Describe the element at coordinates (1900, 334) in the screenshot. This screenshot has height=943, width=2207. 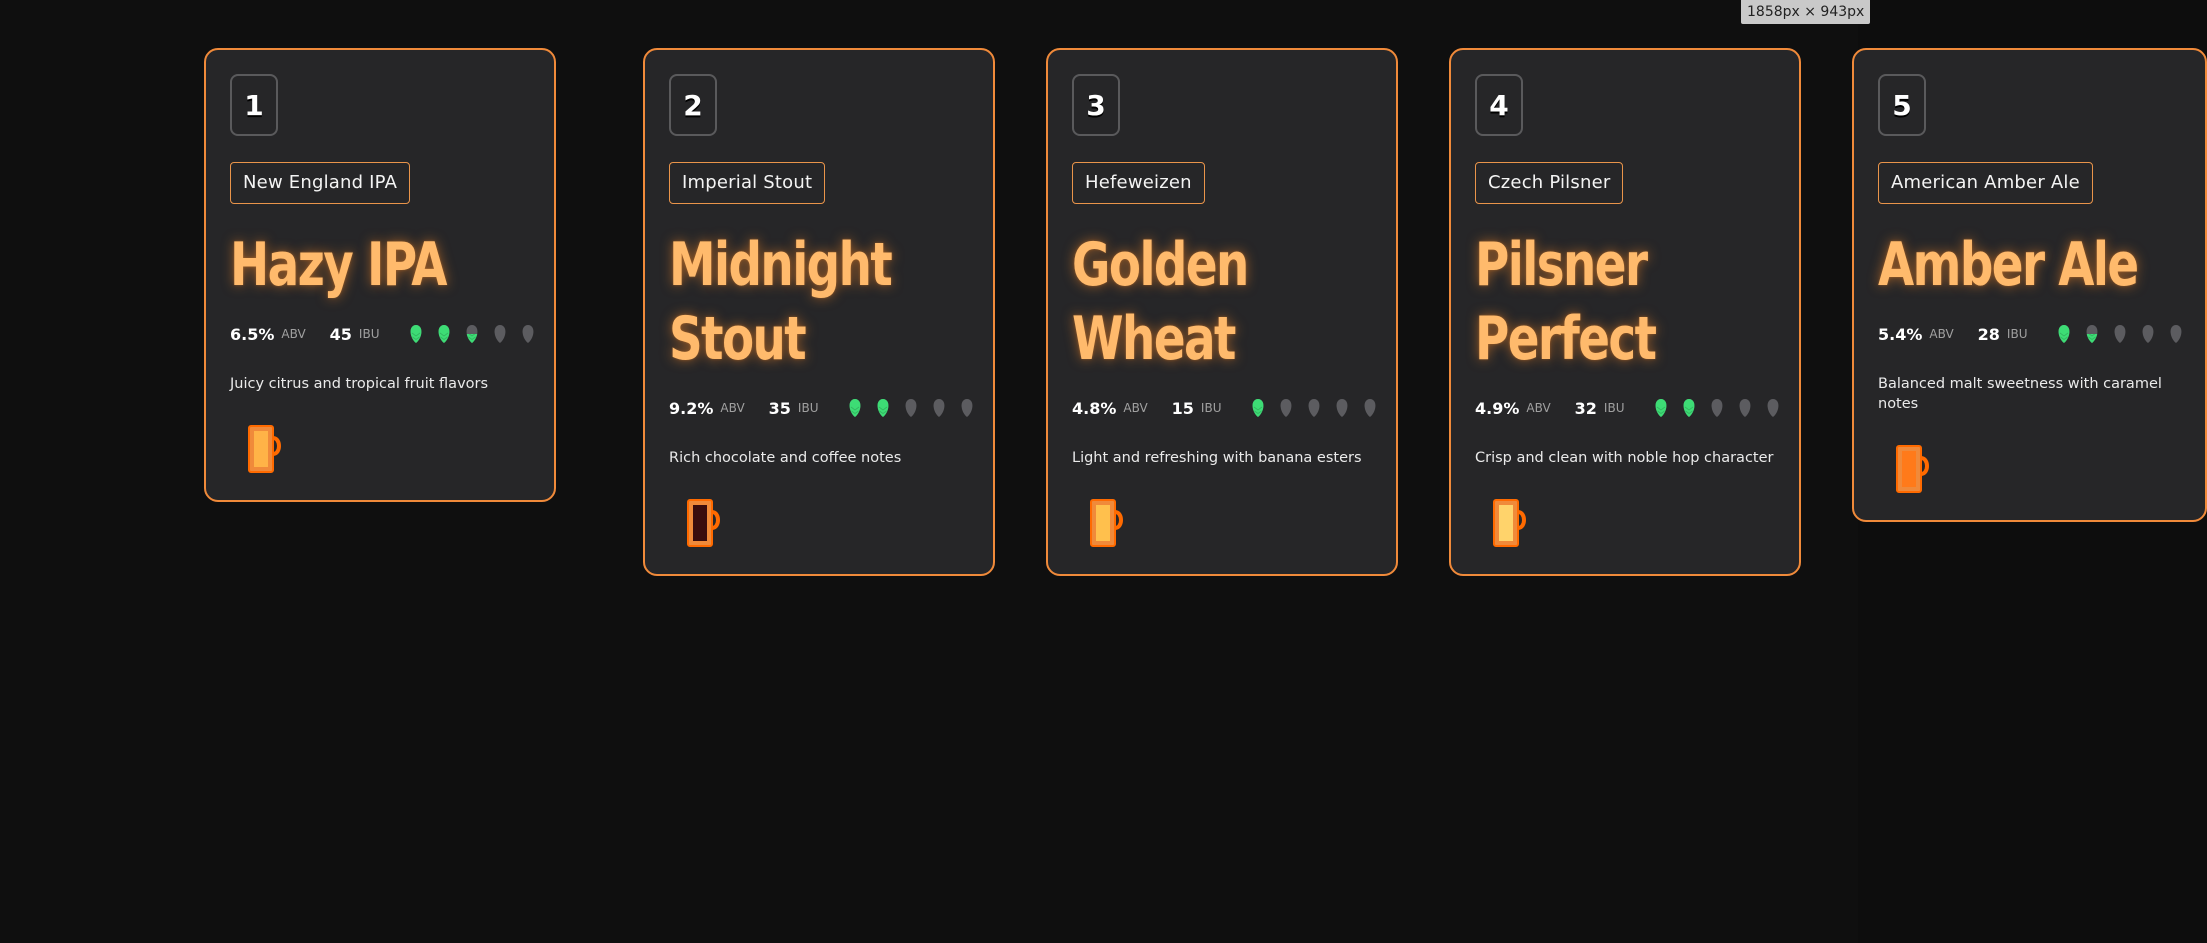
I see `abv-value: 5.4%` at that location.